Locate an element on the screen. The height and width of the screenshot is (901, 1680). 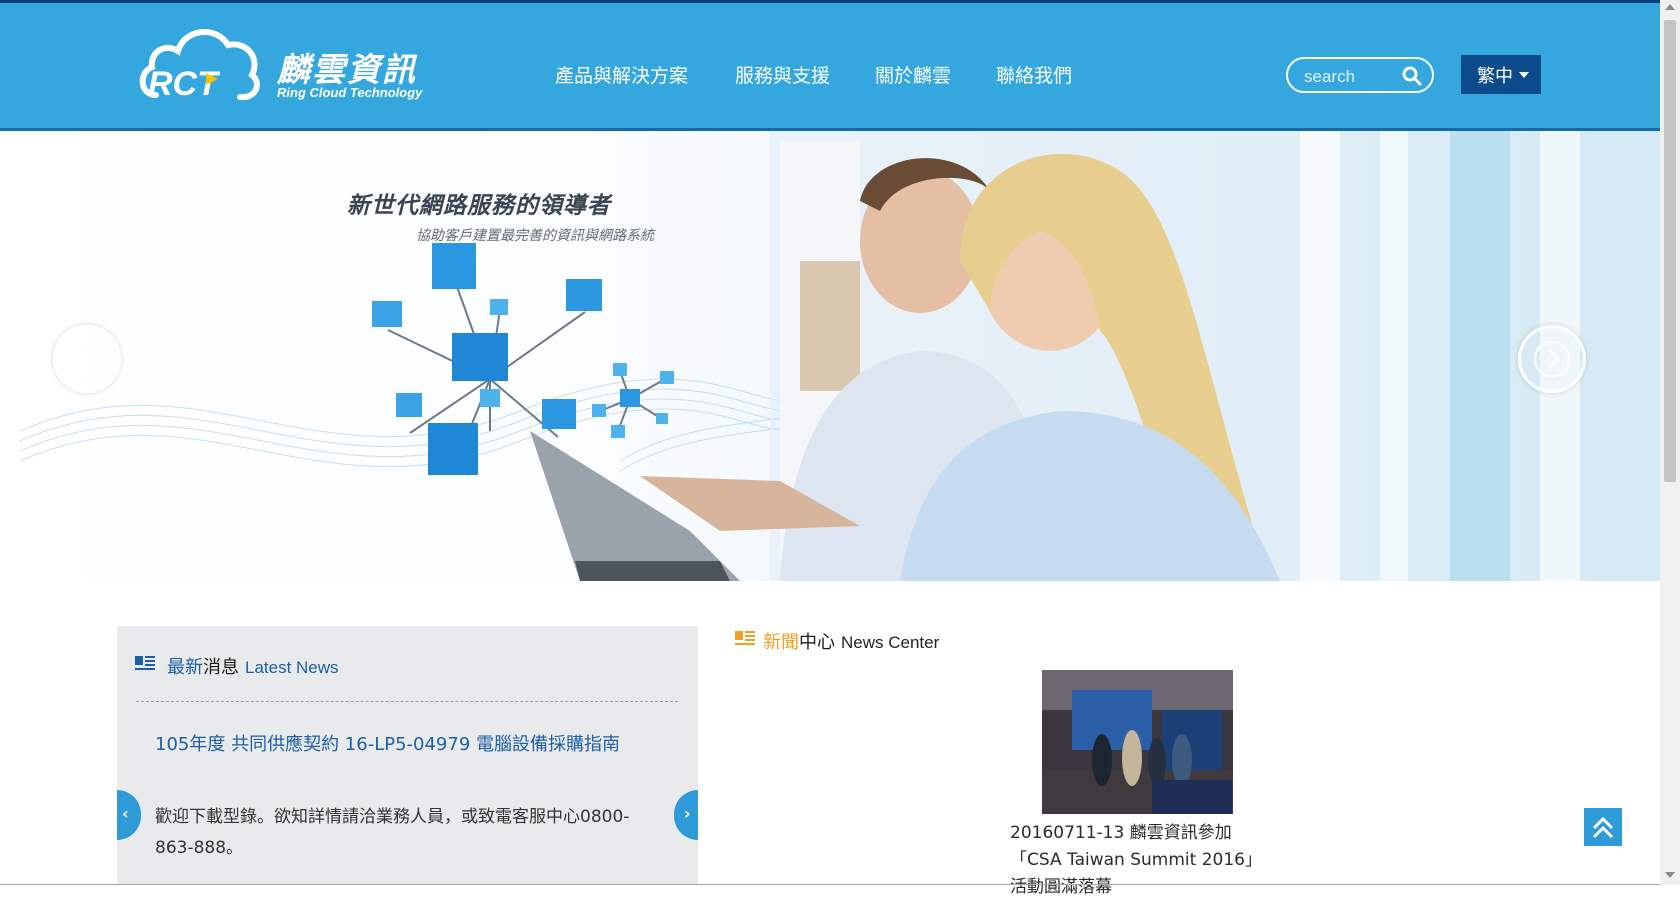
news-thumbnail is located at coordinates (1137, 742).